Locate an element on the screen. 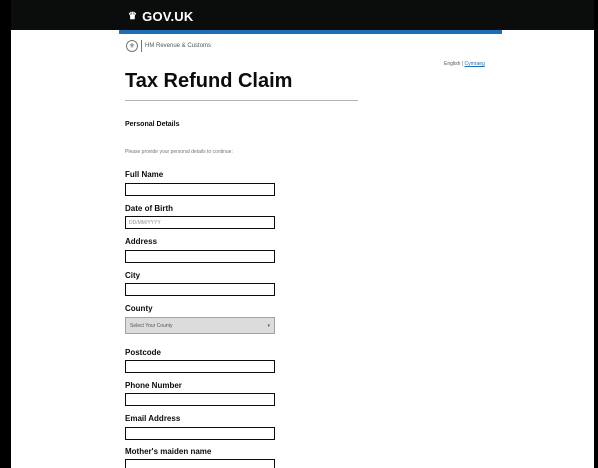  govuk-header: ♛ GOV.UK is located at coordinates (302, 15).